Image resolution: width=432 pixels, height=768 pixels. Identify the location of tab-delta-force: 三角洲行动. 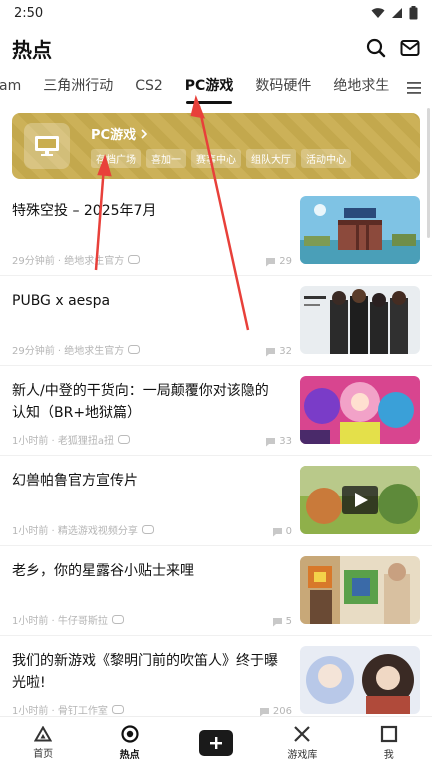
(78, 88).